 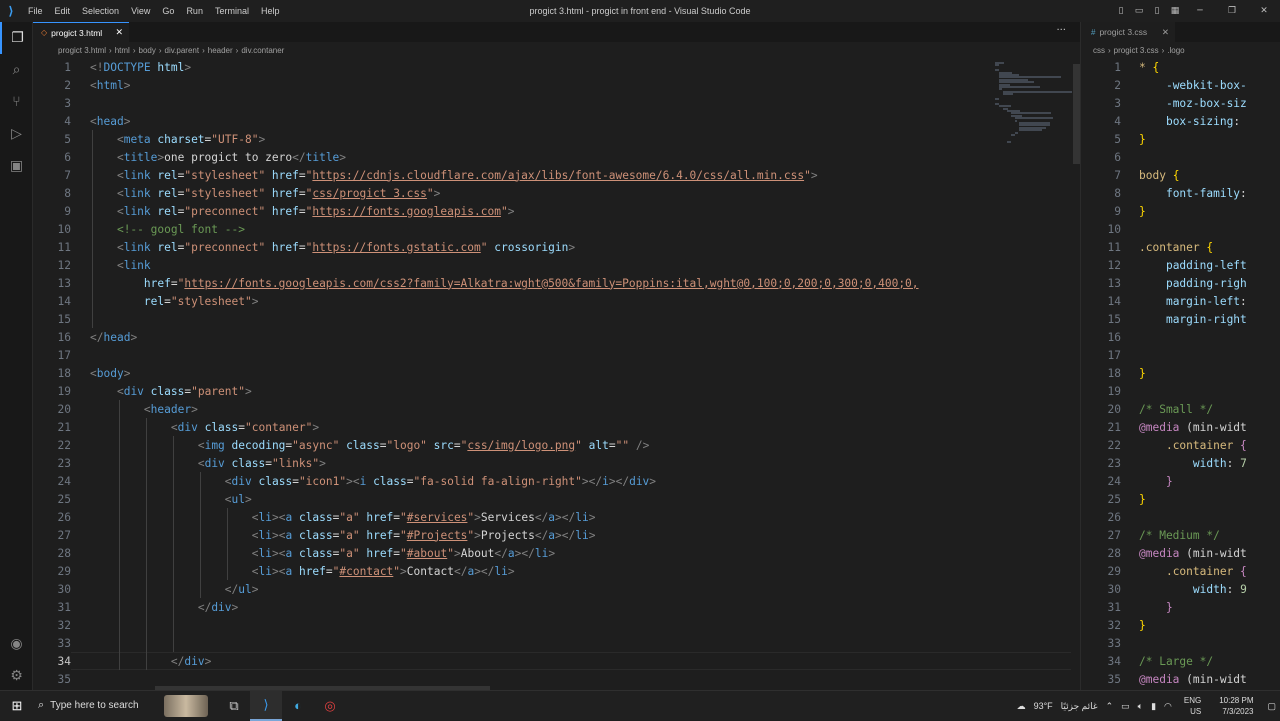 I want to click on code-line: 28 @media (min-widt, so click(x=1180, y=553).